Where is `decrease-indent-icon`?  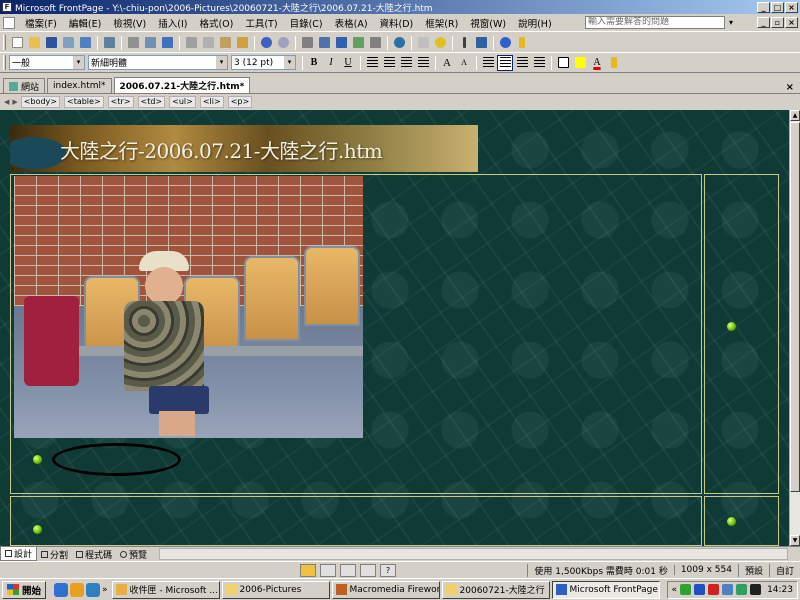
decrease-indent-icon is located at coordinates (522, 63).